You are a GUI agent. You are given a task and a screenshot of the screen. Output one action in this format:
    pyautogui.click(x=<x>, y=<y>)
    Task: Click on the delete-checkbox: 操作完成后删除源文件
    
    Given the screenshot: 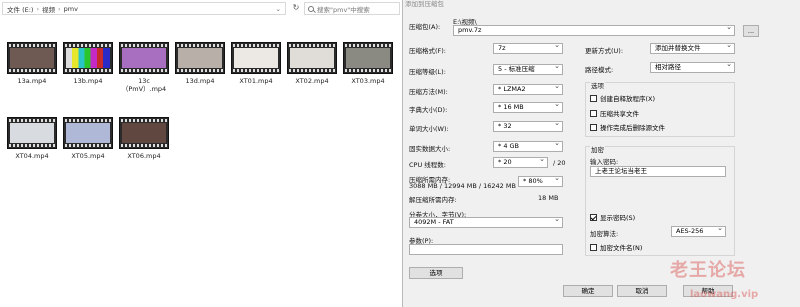 What is the action you would take?
    pyautogui.click(x=627, y=127)
    